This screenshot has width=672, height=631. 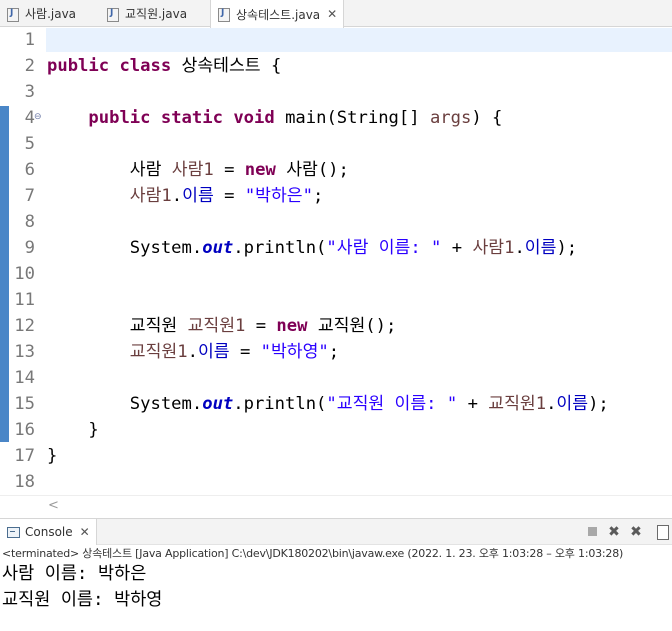 I want to click on code-line: 7 사람1.이름 = "박하은";, so click(x=336, y=196).